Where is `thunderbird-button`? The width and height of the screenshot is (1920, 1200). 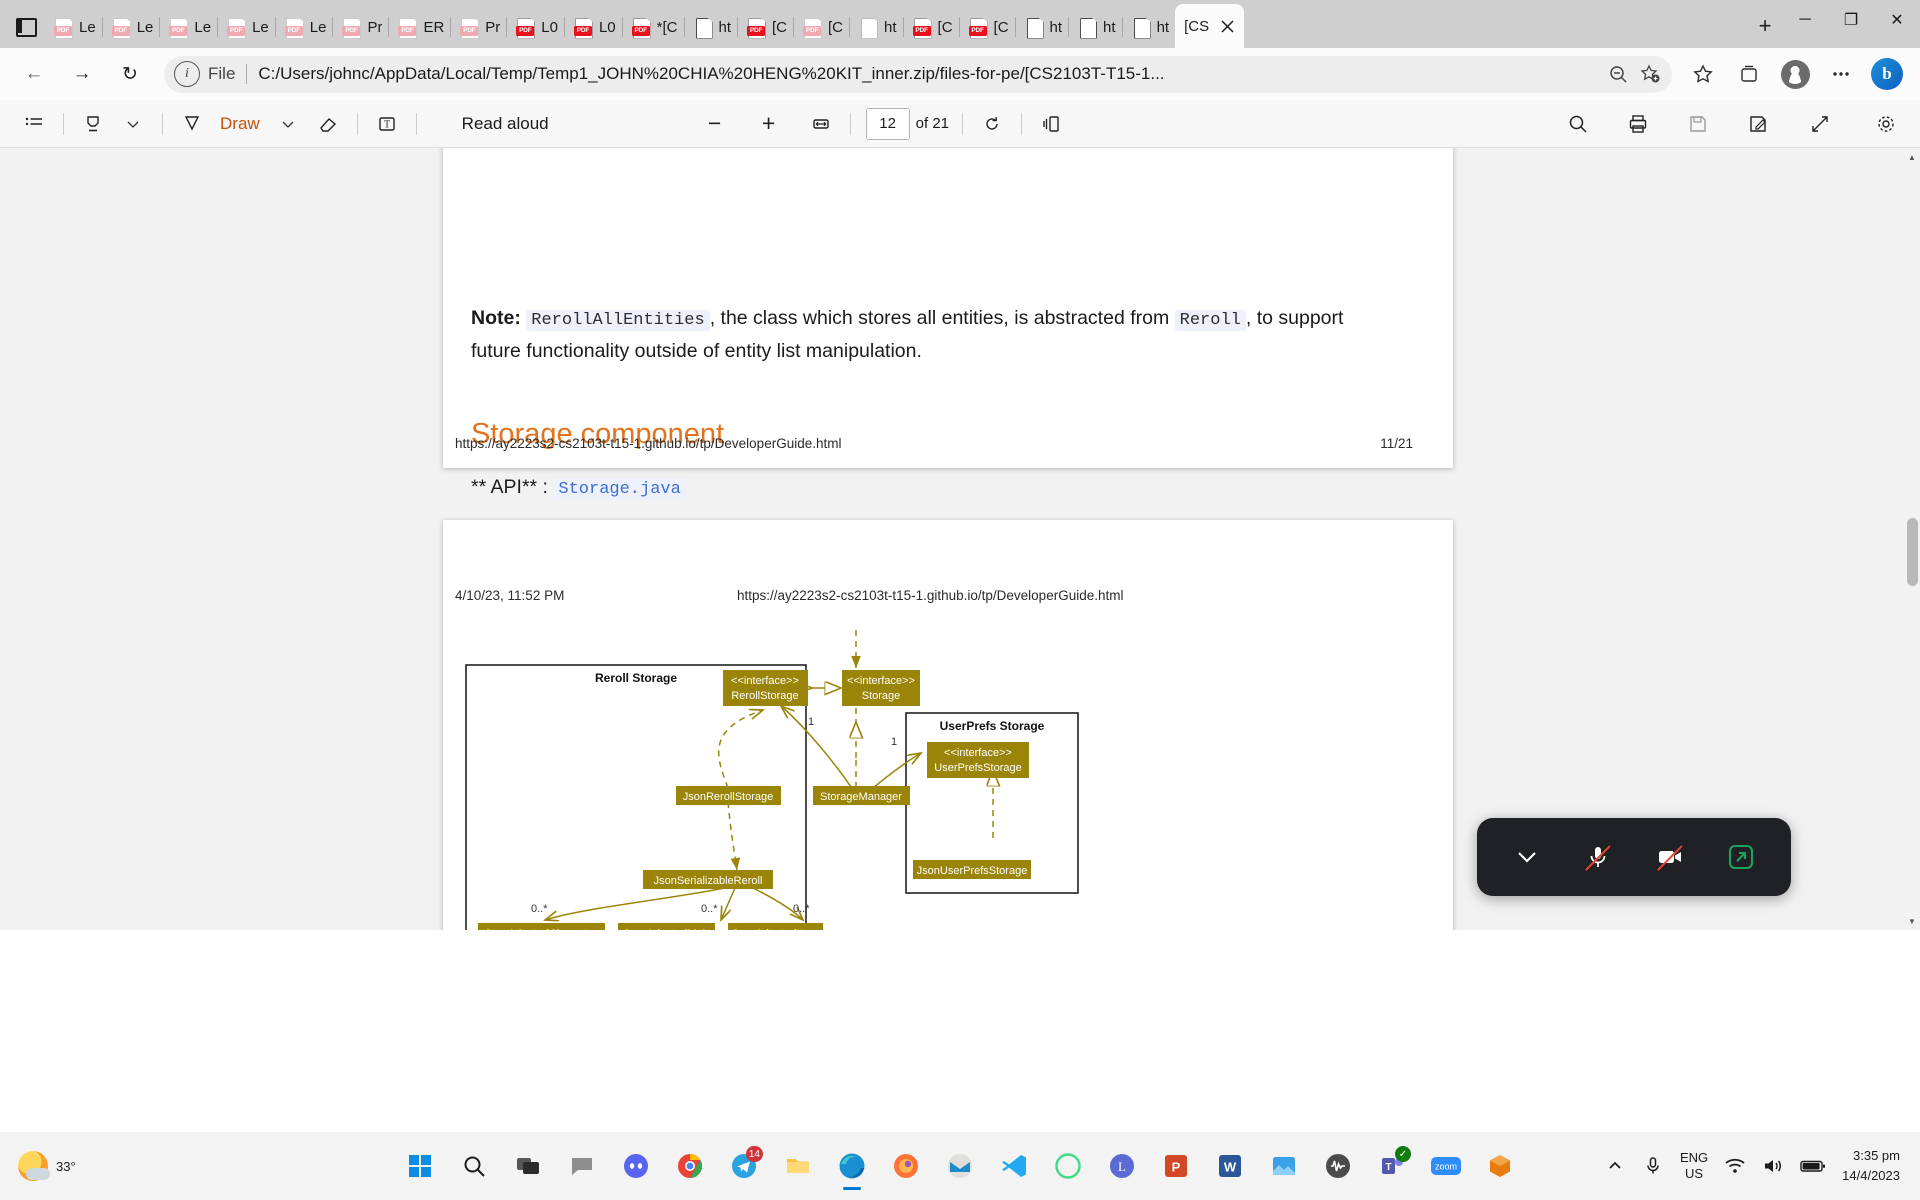
thunderbird-button is located at coordinates (960, 1166).